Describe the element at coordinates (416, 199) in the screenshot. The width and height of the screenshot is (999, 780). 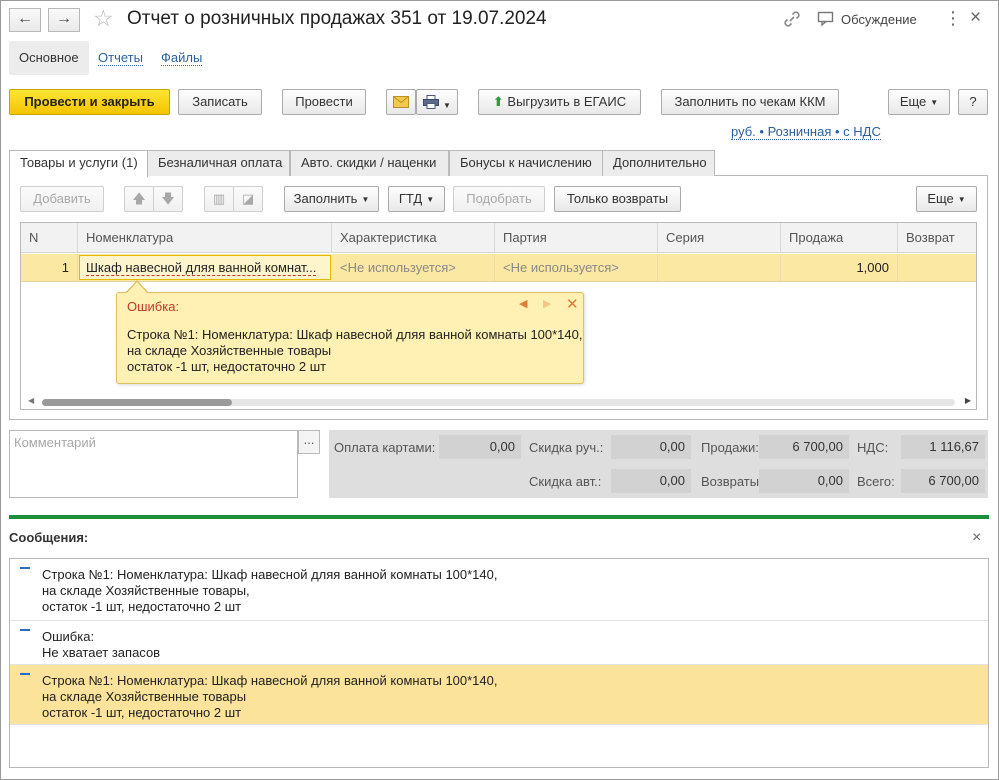
I see `gtd-button: ГТД ▼` at that location.